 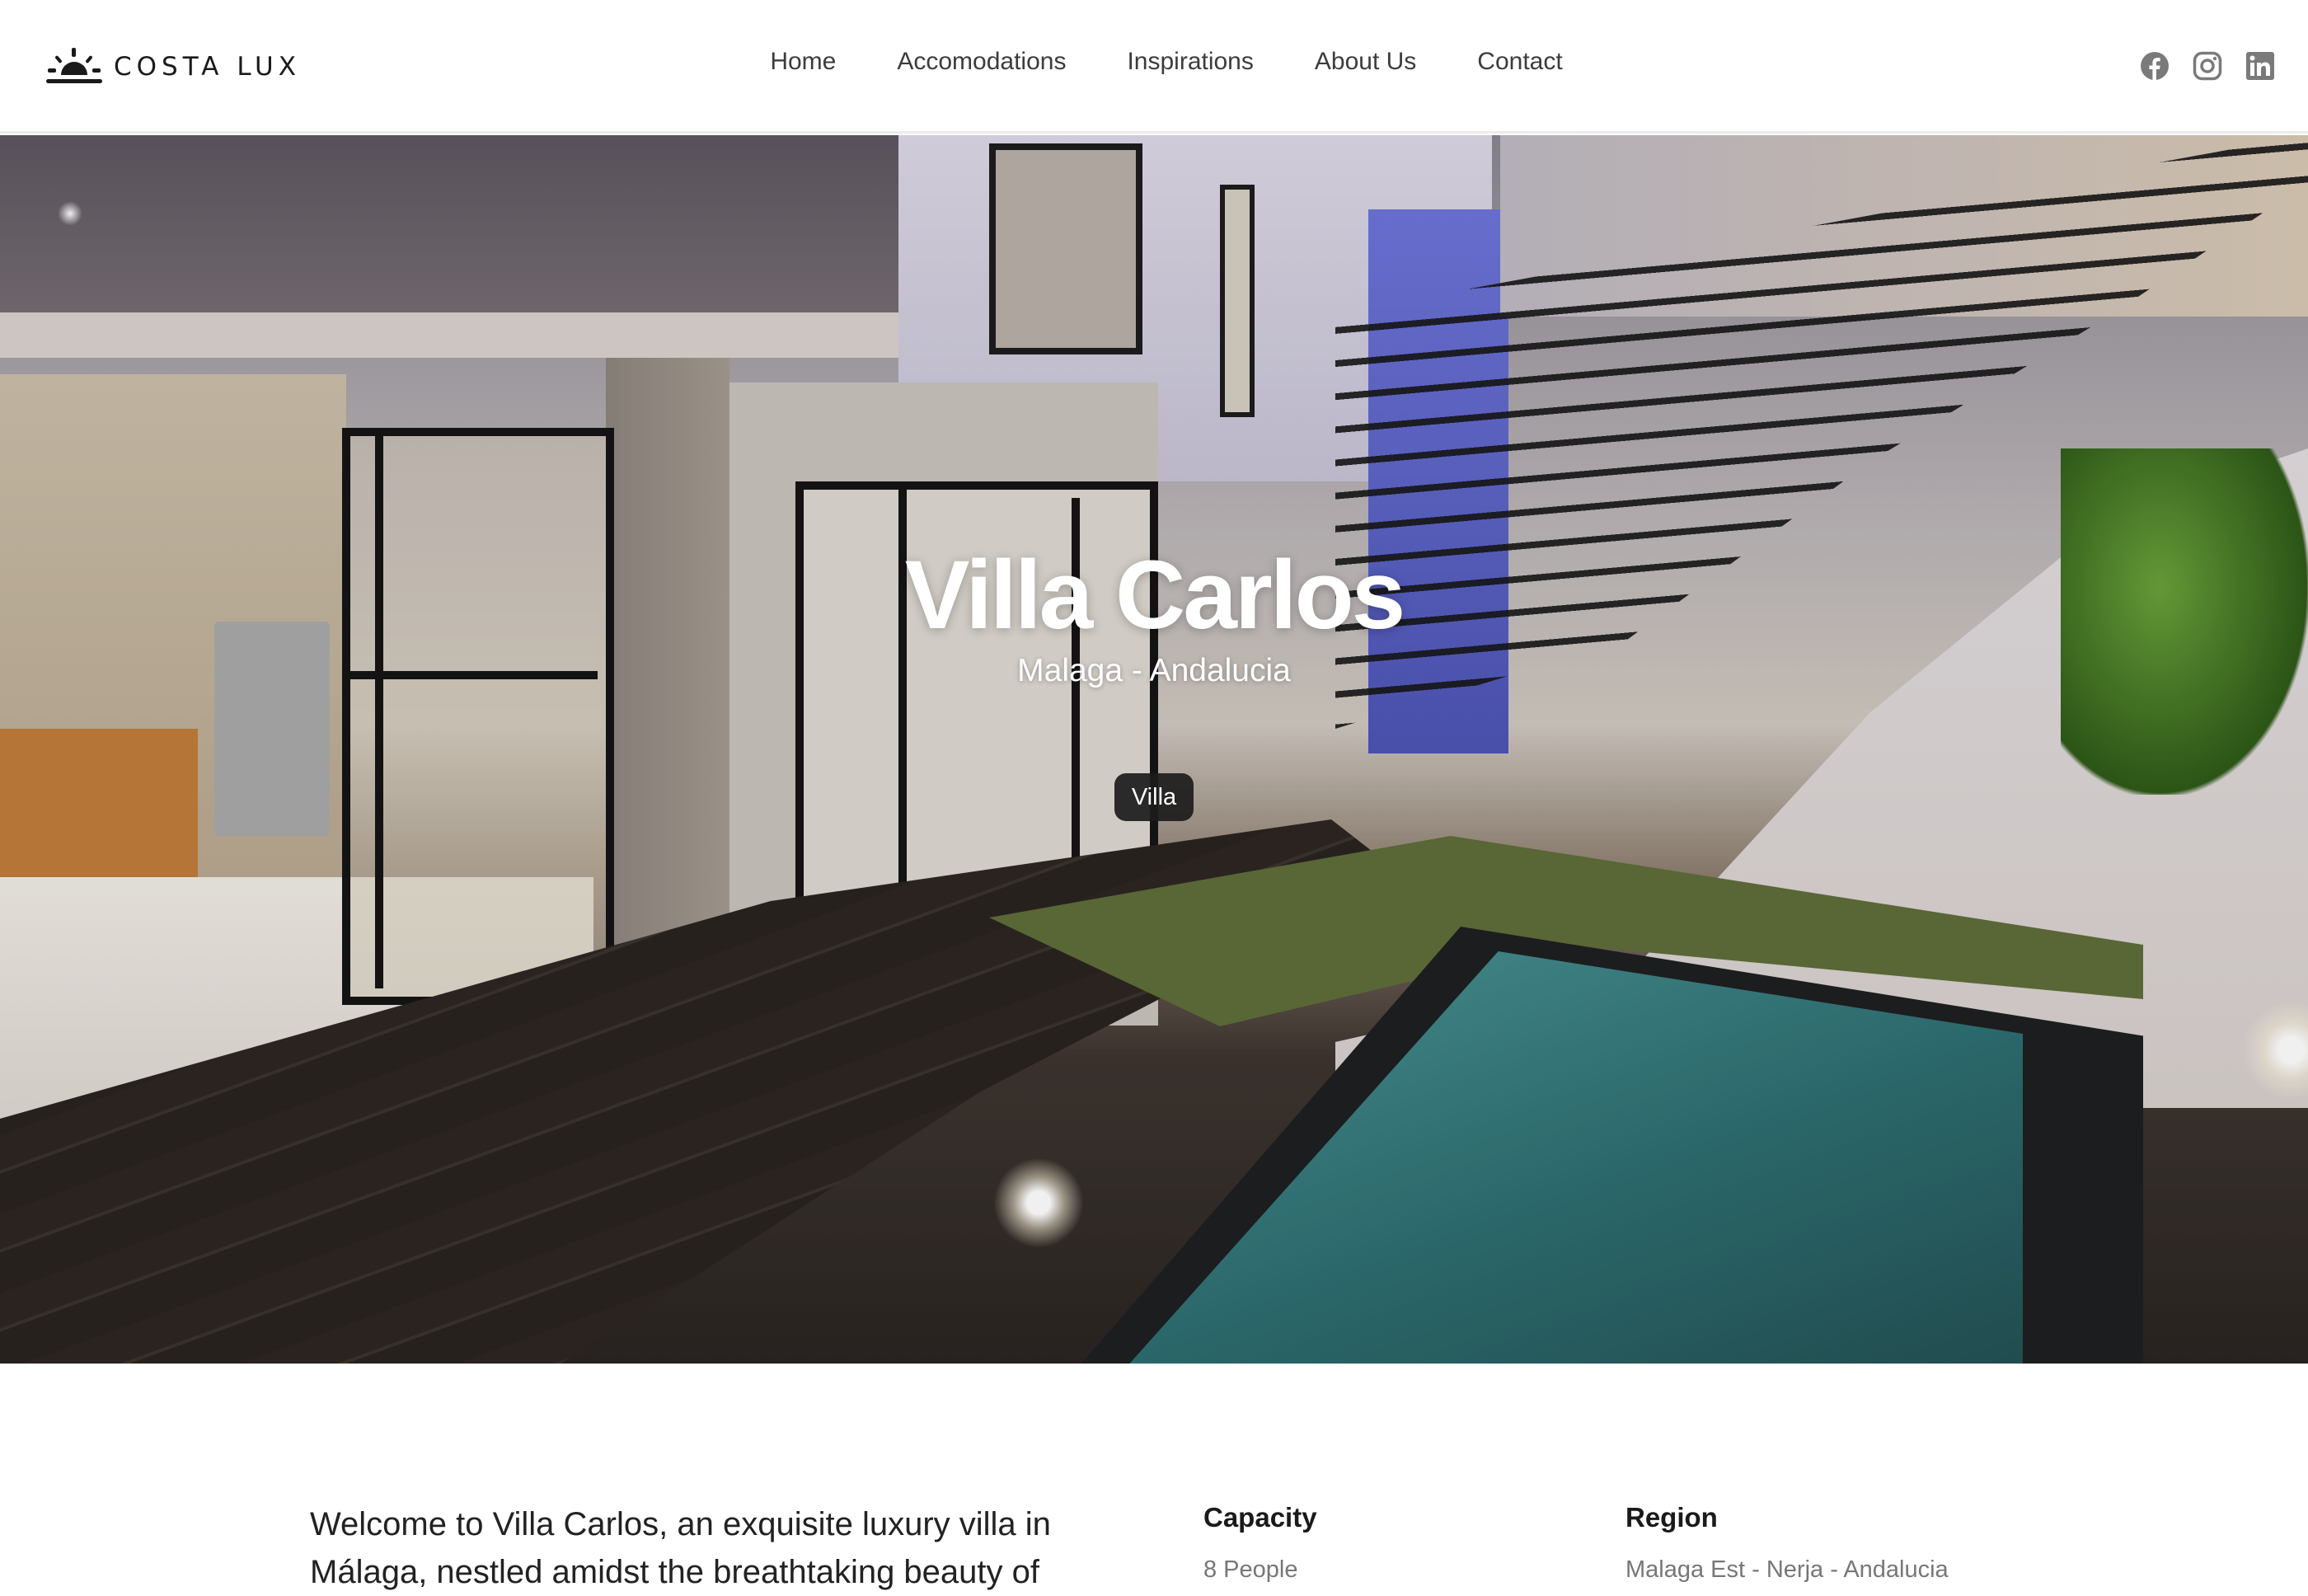 What do you see at coordinates (1250, 1569) in the screenshot?
I see `capacity-value: 8 People` at bounding box center [1250, 1569].